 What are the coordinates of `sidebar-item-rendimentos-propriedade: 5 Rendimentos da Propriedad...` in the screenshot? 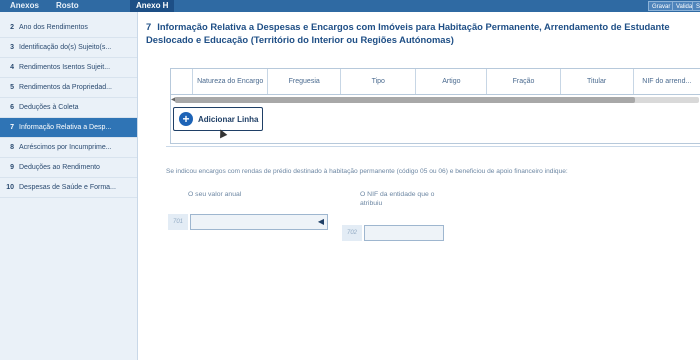 It's located at (68, 88).